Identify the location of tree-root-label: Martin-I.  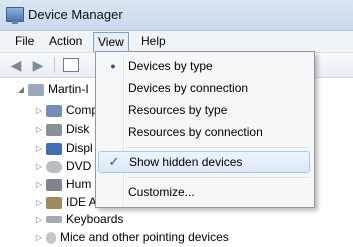
(68, 89).